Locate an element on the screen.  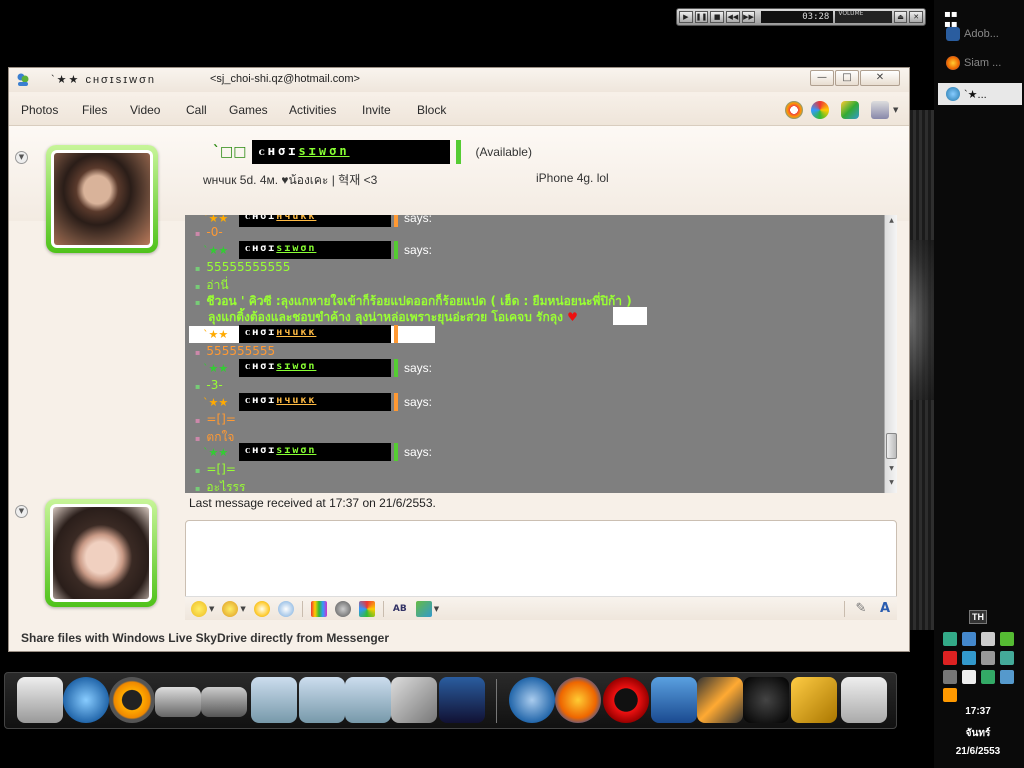
opera-icon is located at coordinates (626, 700).